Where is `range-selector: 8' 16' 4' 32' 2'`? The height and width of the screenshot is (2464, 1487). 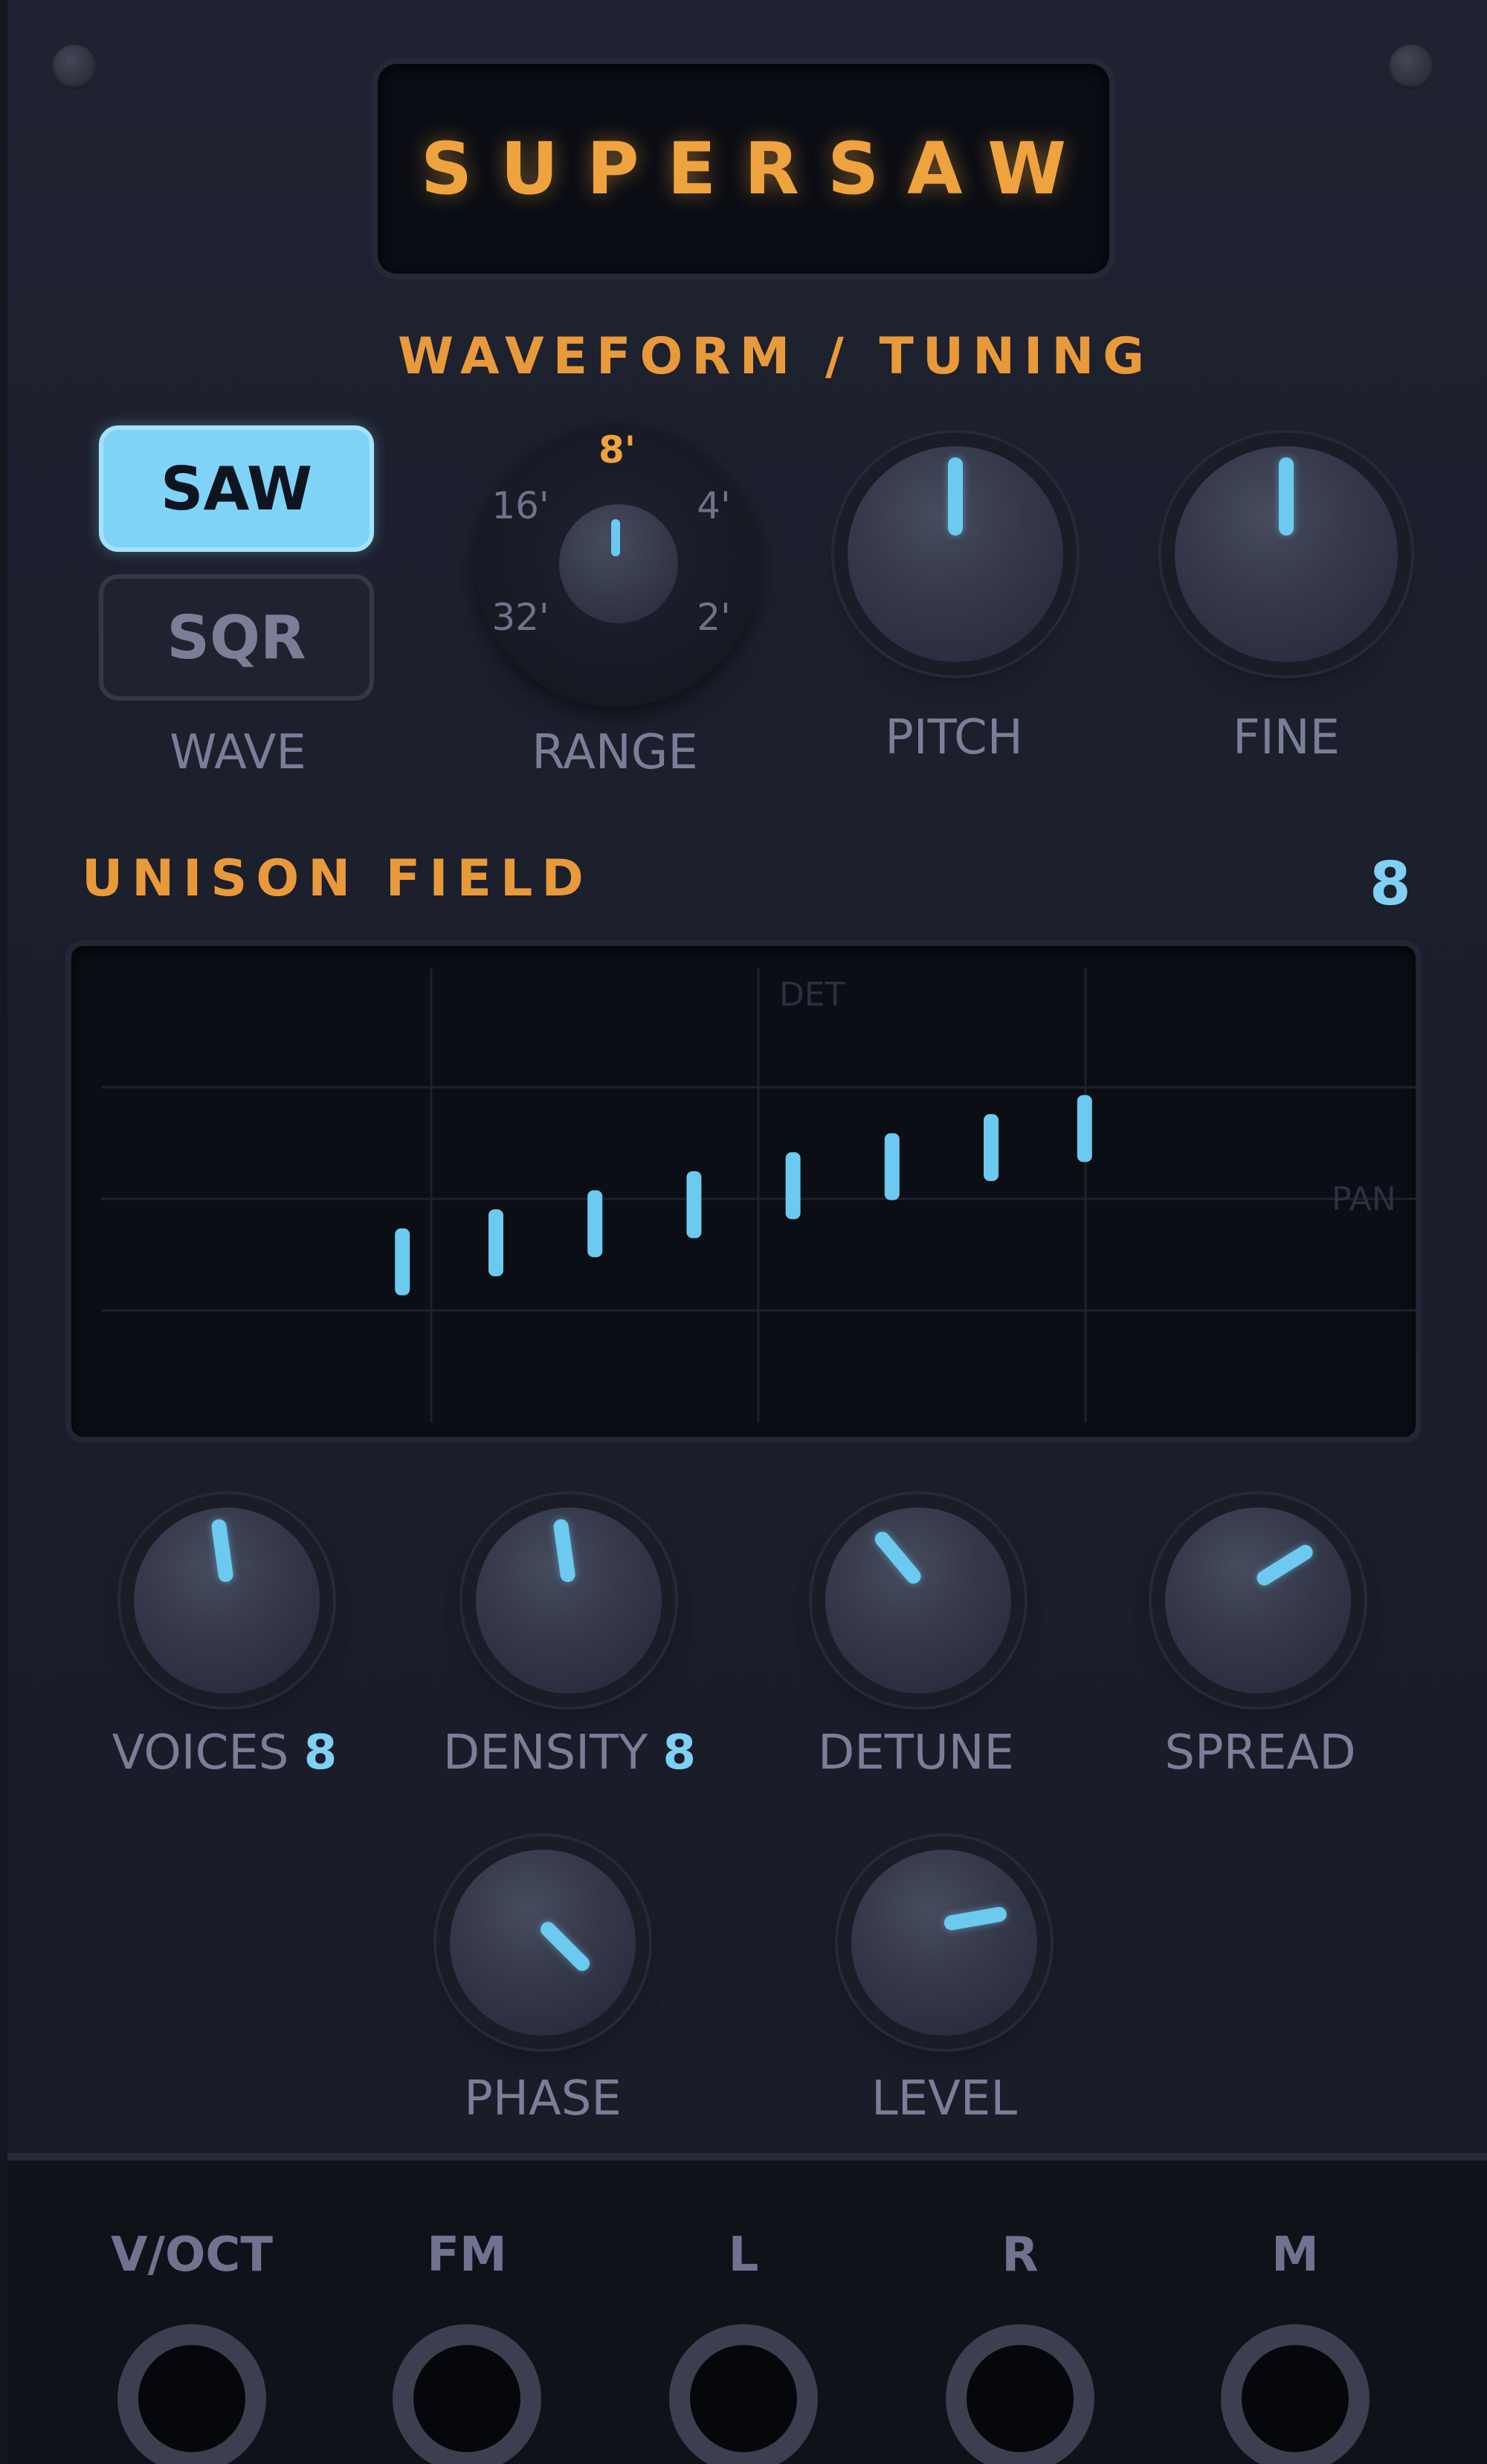 range-selector: 8' 16' 4' 32' 2' is located at coordinates (617, 565).